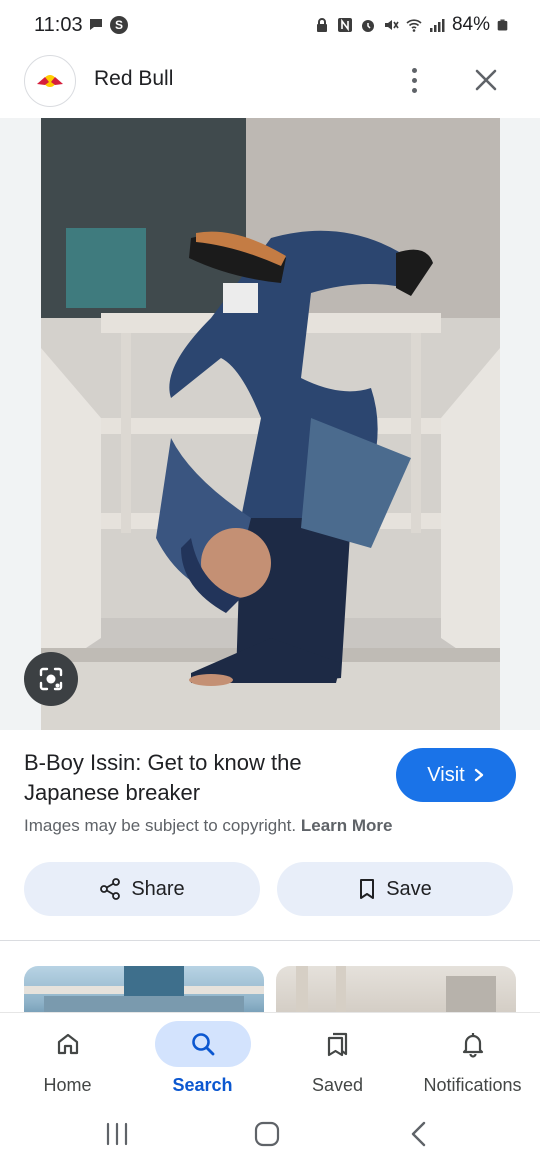 The height and width of the screenshot is (1170, 540). What do you see at coordinates (270, 26) in the screenshot?
I see `status-bar: 11:03 S 84%` at bounding box center [270, 26].